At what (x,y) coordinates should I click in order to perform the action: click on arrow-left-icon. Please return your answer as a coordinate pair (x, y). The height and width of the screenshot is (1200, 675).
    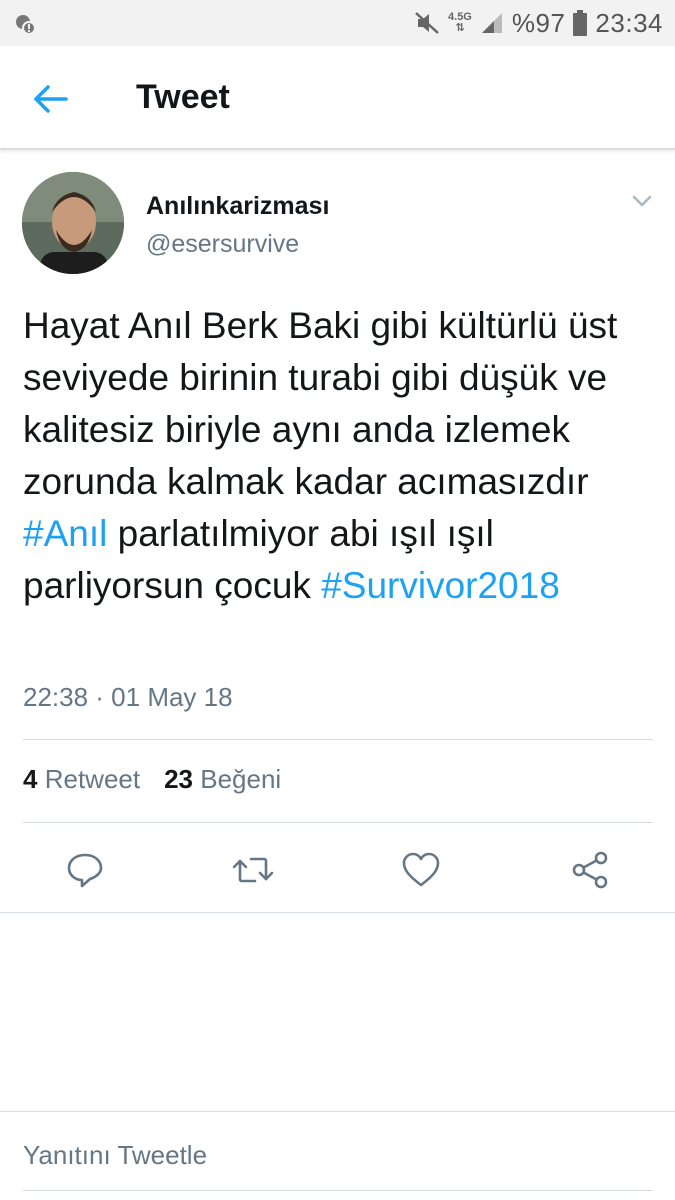
    Looking at the image, I should click on (50, 99).